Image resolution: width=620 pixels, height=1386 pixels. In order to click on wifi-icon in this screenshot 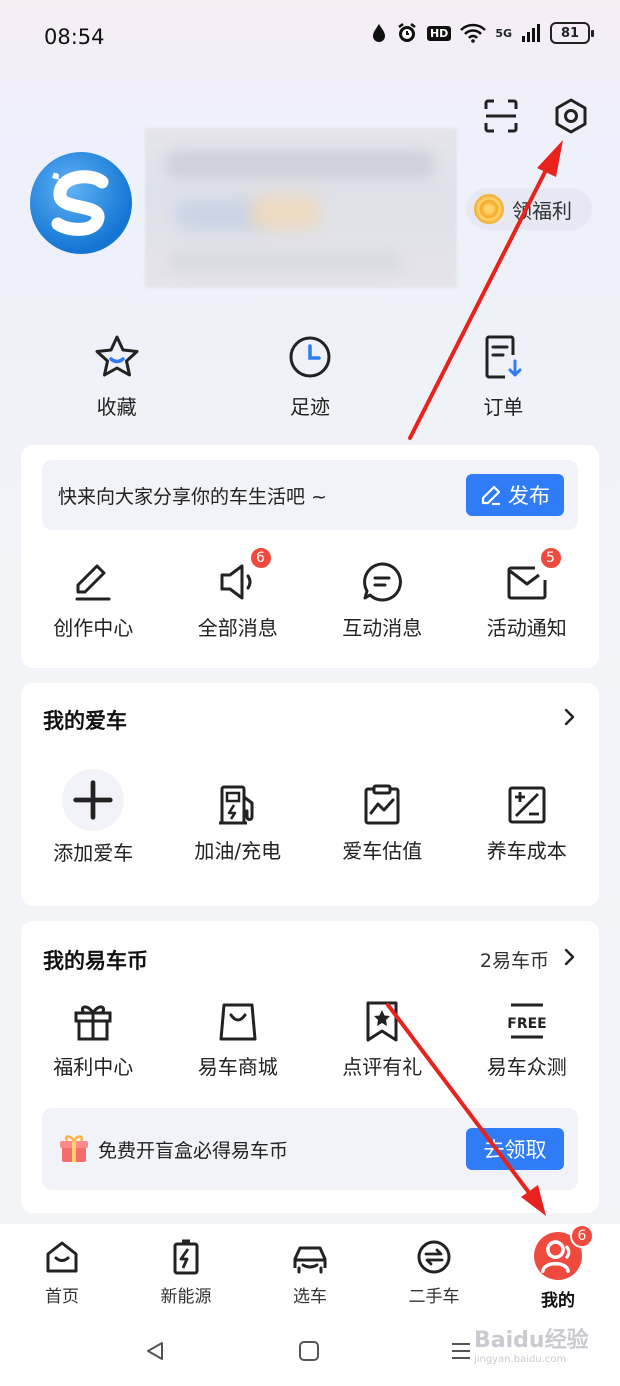, I will do `click(473, 33)`.